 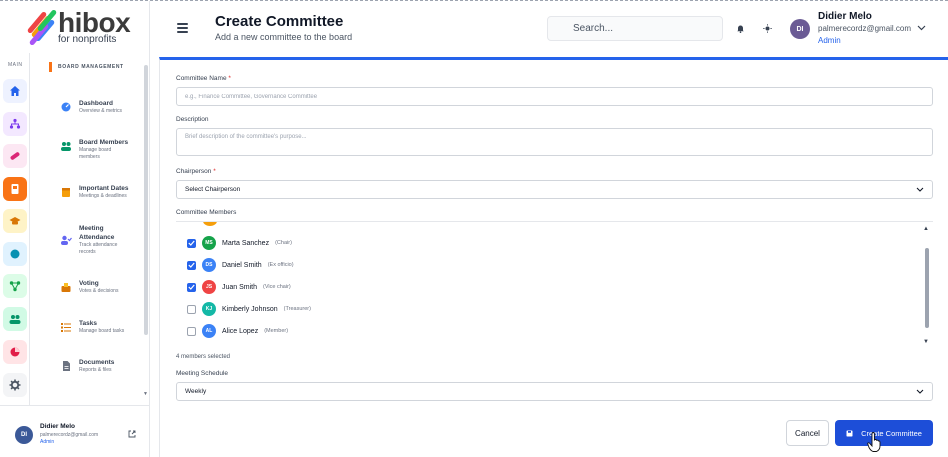 I want to click on share-icon, so click(x=15, y=286).